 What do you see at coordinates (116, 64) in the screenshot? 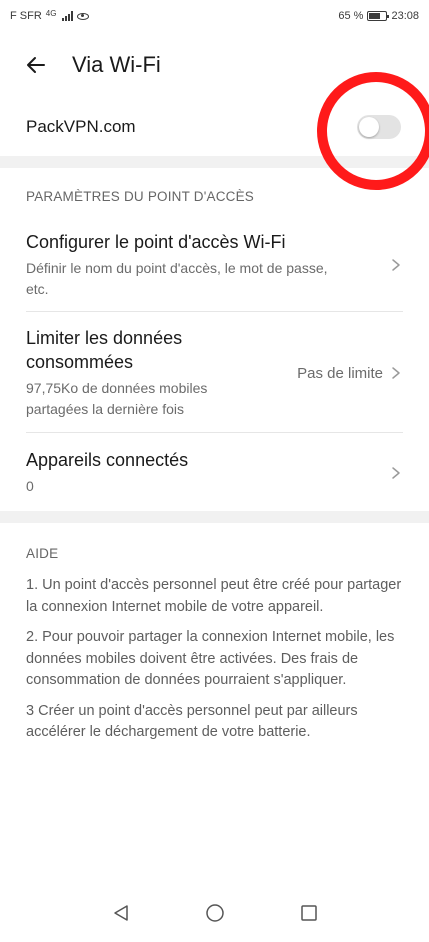
I see `page-title: Via Wi-Fi` at bounding box center [116, 64].